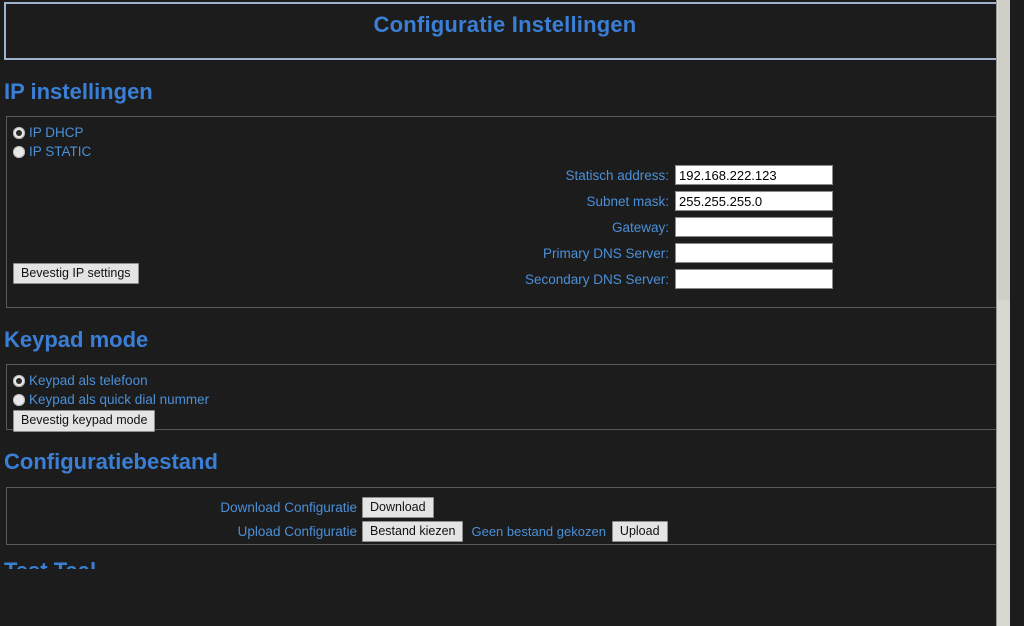 The image size is (1024, 626). Describe the element at coordinates (413, 531) in the screenshot. I see `choose-file-button: Bestand kiezen` at that location.